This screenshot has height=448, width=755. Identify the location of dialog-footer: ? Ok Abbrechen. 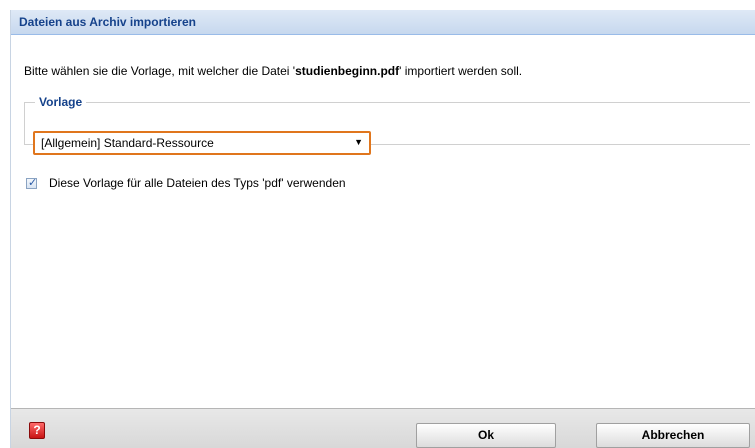
(383, 428).